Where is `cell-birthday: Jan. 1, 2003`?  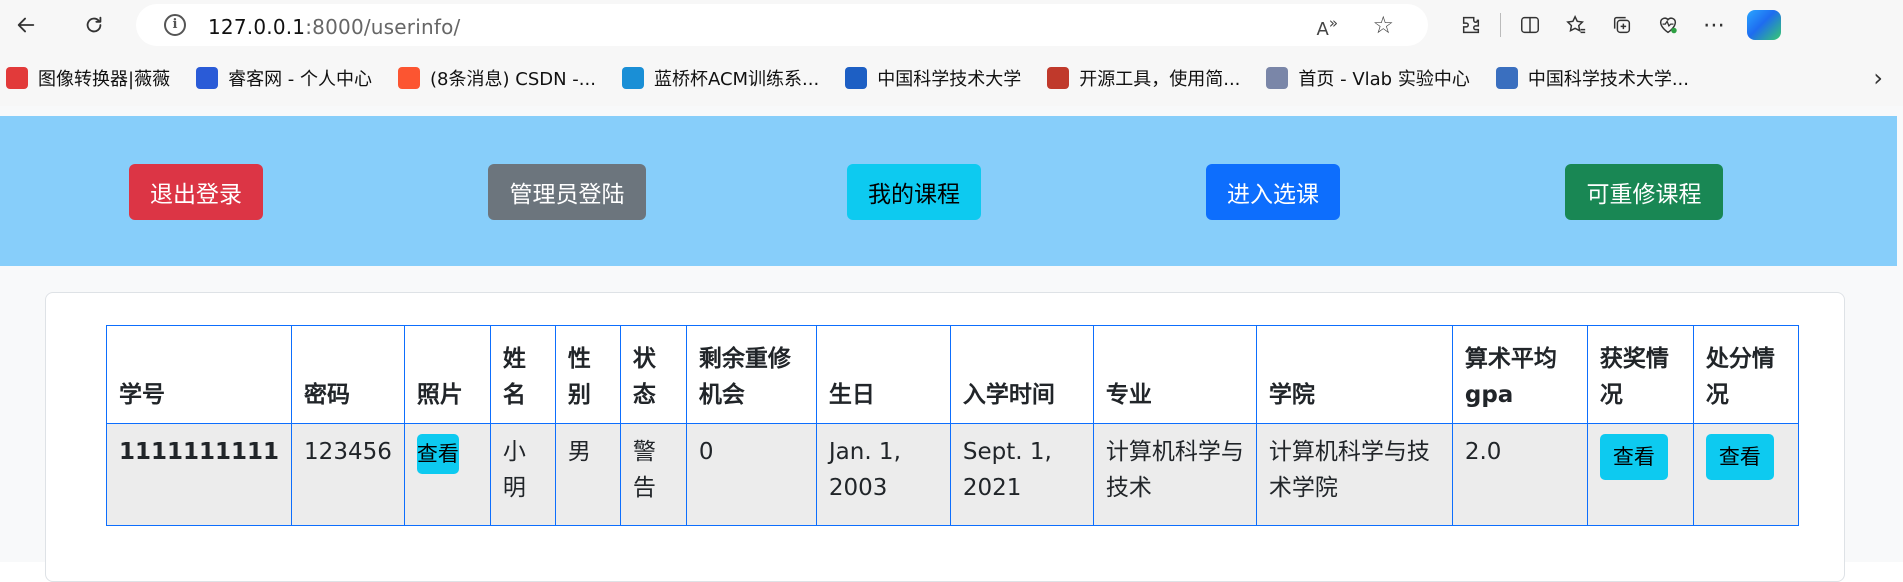
cell-birthday: Jan. 1, 2003 is located at coordinates (883, 474).